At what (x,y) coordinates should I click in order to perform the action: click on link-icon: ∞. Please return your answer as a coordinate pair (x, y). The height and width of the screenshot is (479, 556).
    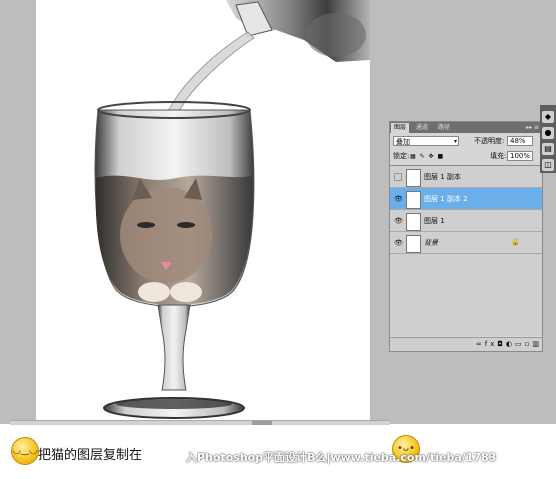
    Looking at the image, I should click on (480, 344).